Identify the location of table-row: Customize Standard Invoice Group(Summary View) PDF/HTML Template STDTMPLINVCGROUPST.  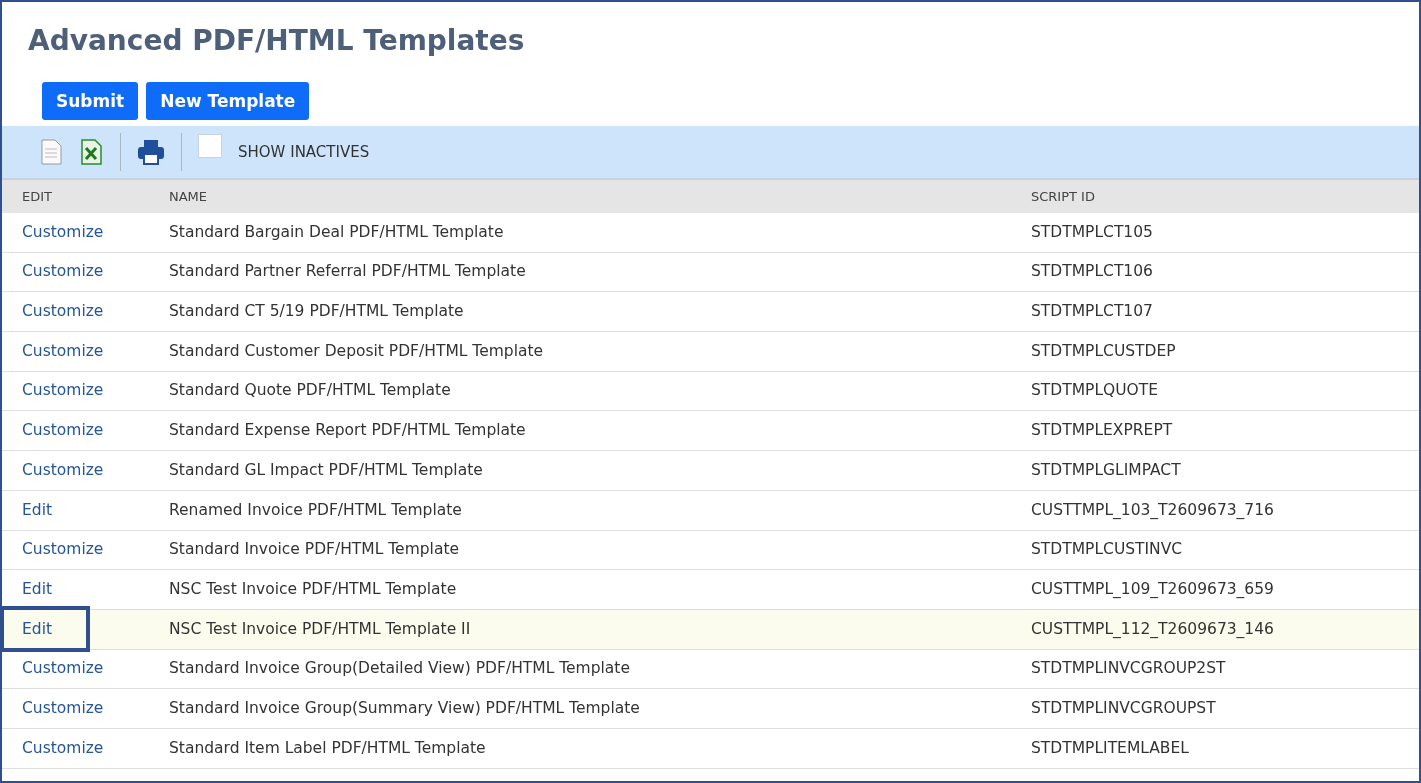
(710, 709).